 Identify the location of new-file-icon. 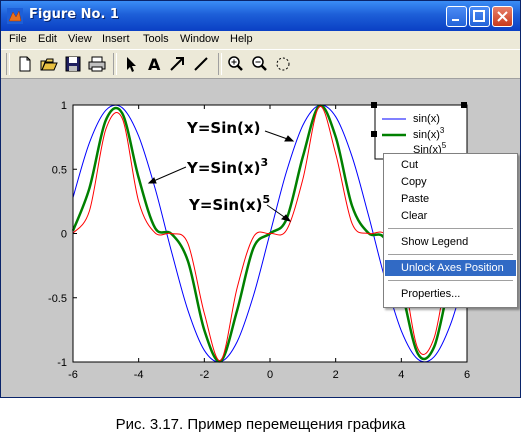
(25, 64).